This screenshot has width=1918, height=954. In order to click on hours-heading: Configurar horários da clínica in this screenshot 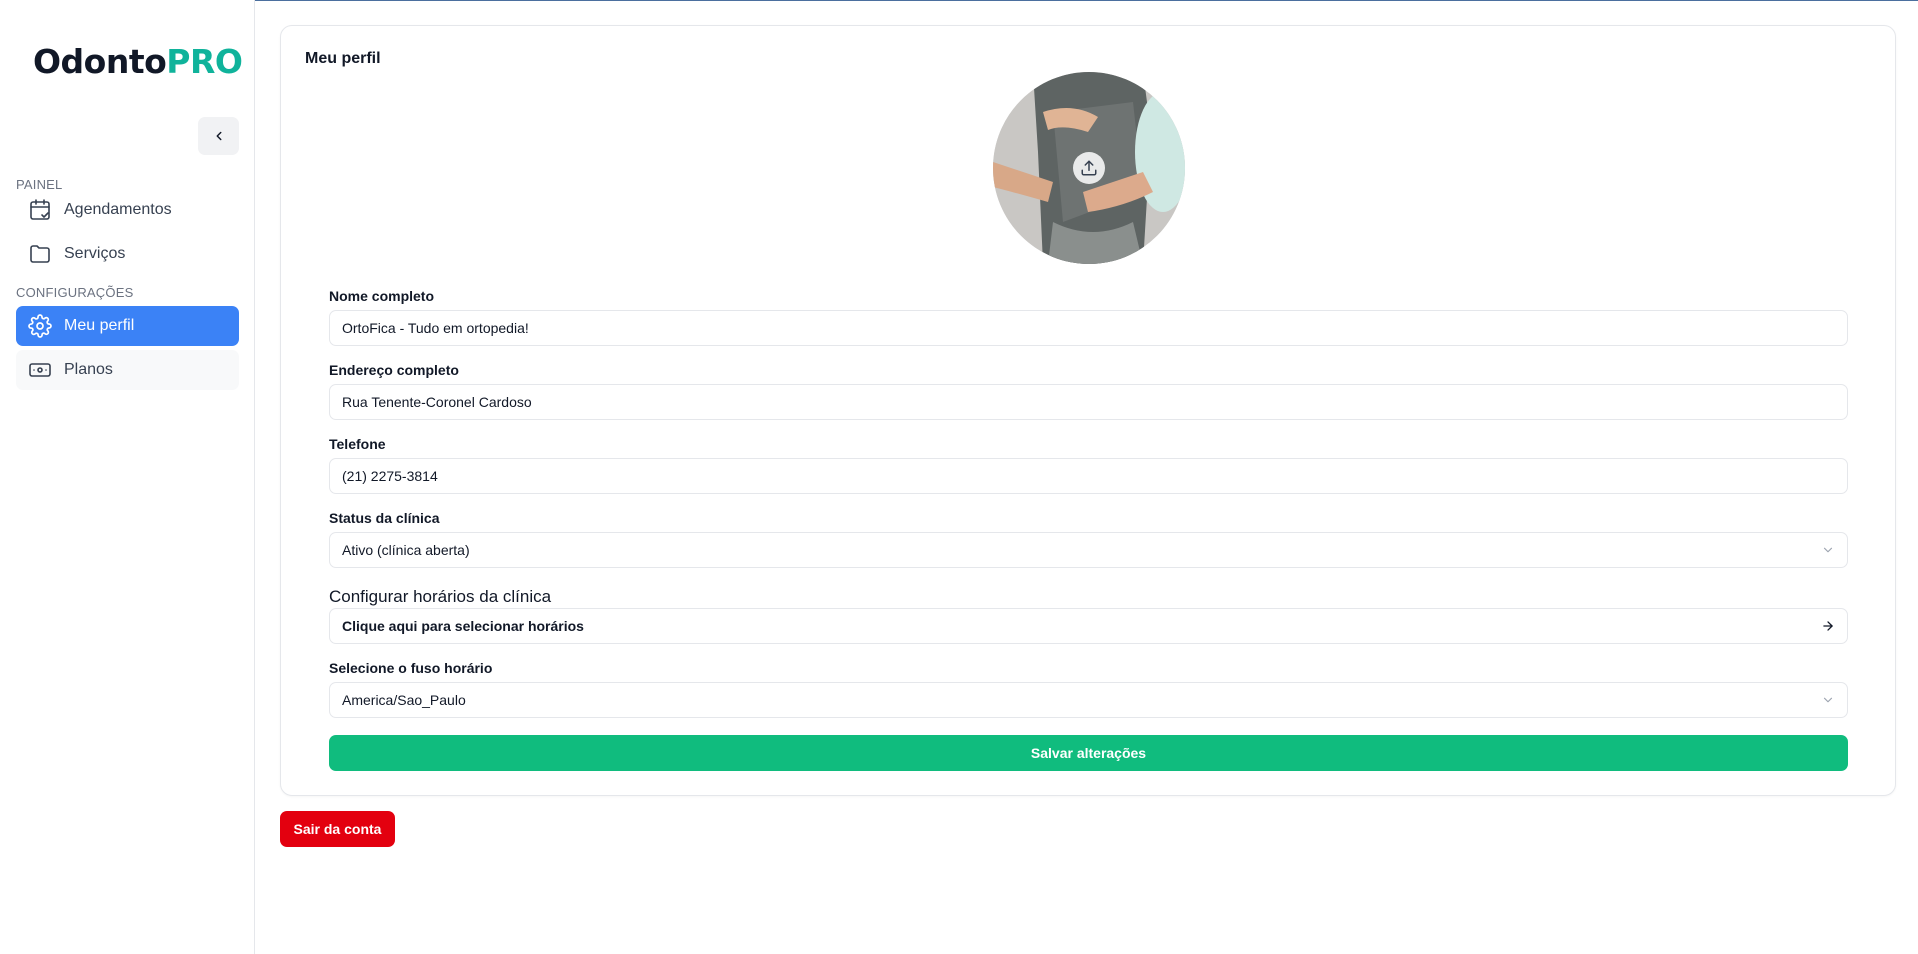, I will do `click(440, 596)`.